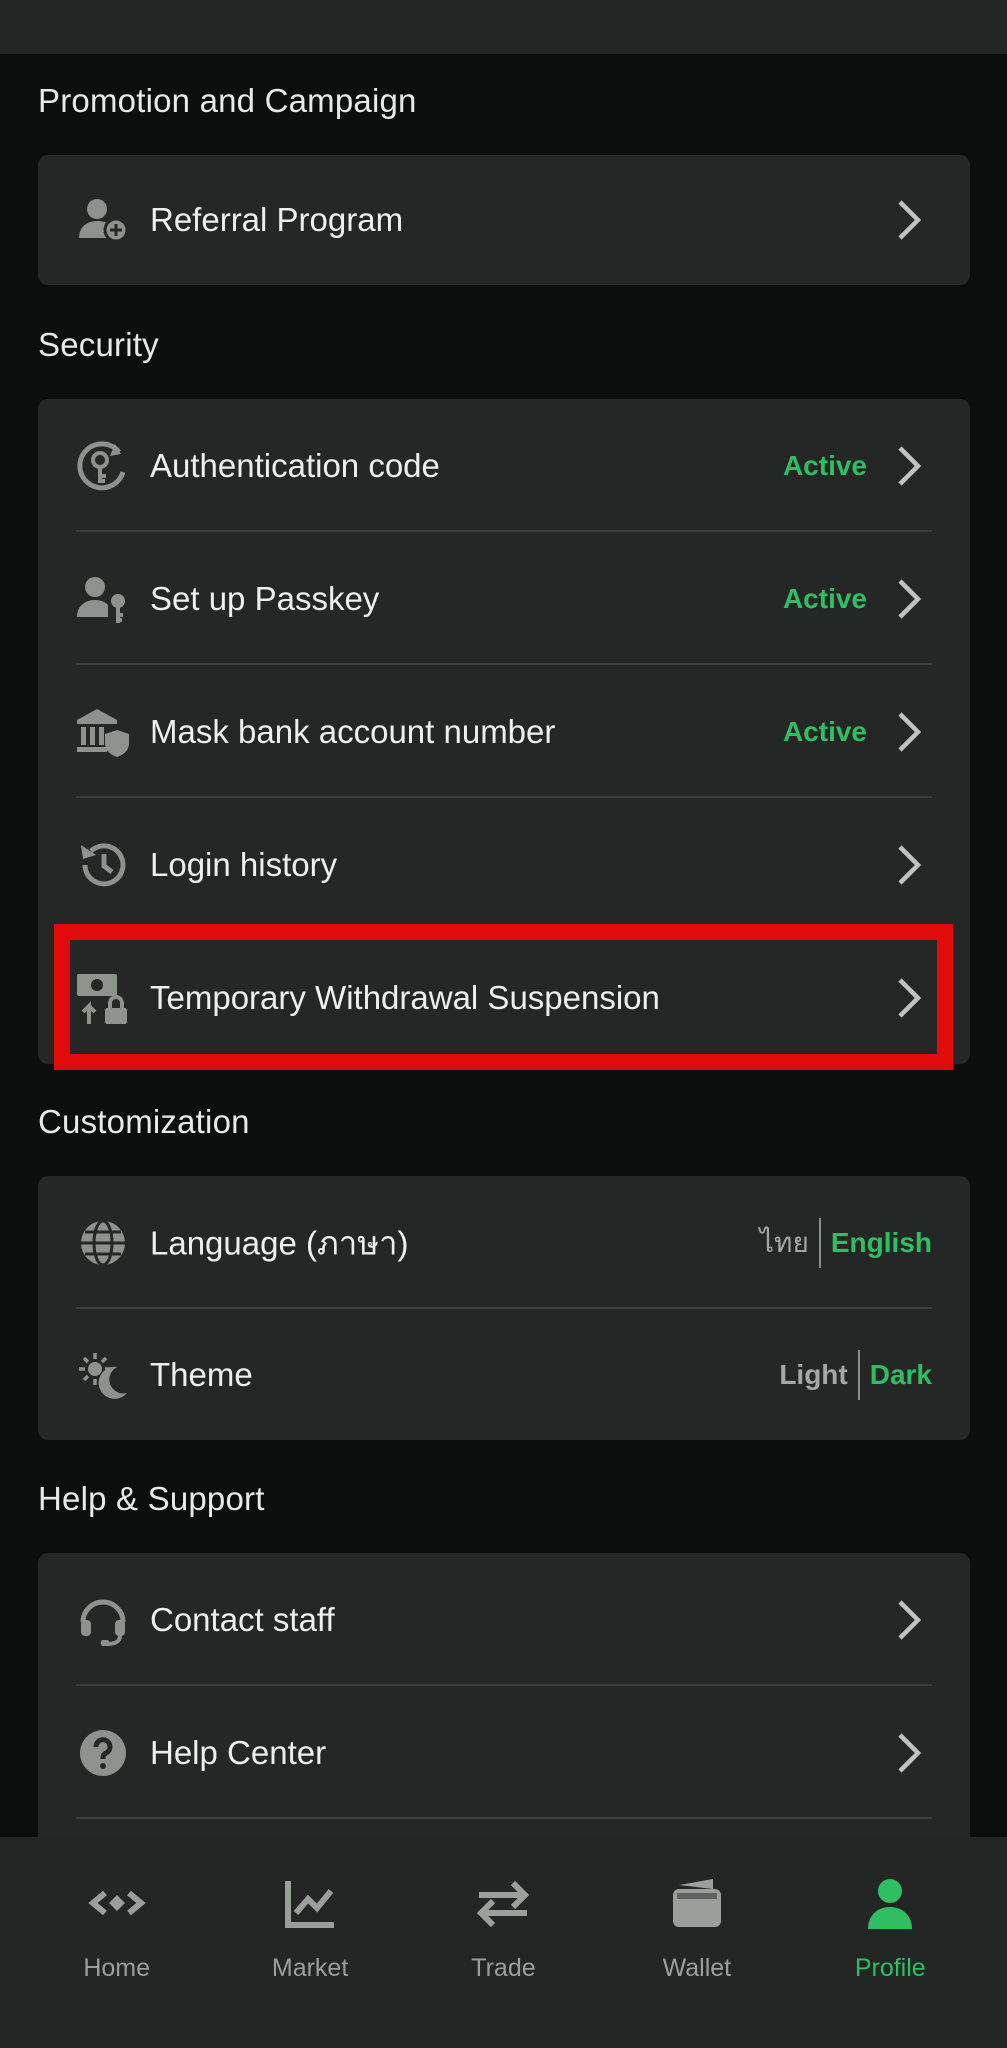 Image resolution: width=1007 pixels, height=2048 pixels. What do you see at coordinates (103, 1375) in the screenshot?
I see `sun-moon-icon` at bounding box center [103, 1375].